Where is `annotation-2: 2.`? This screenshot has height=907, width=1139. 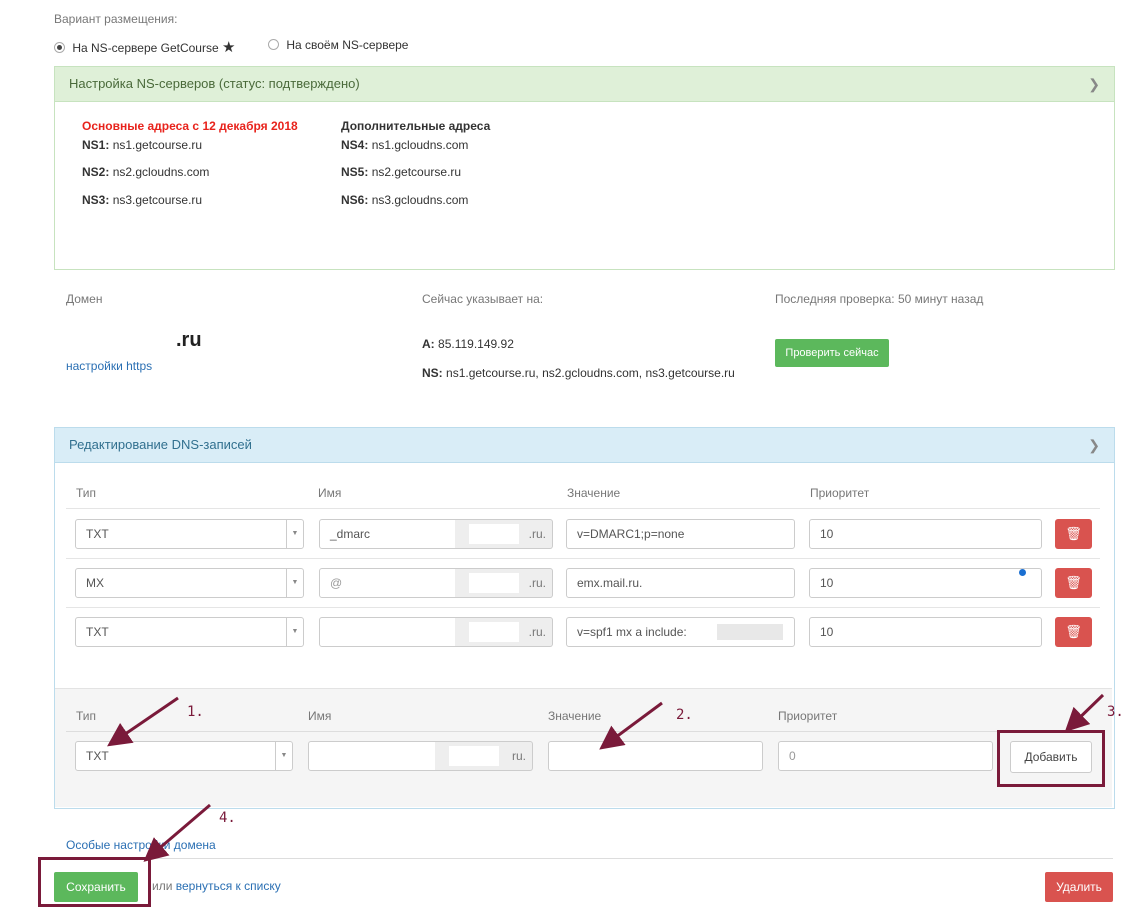
annotation-2: 2. is located at coordinates (684, 715).